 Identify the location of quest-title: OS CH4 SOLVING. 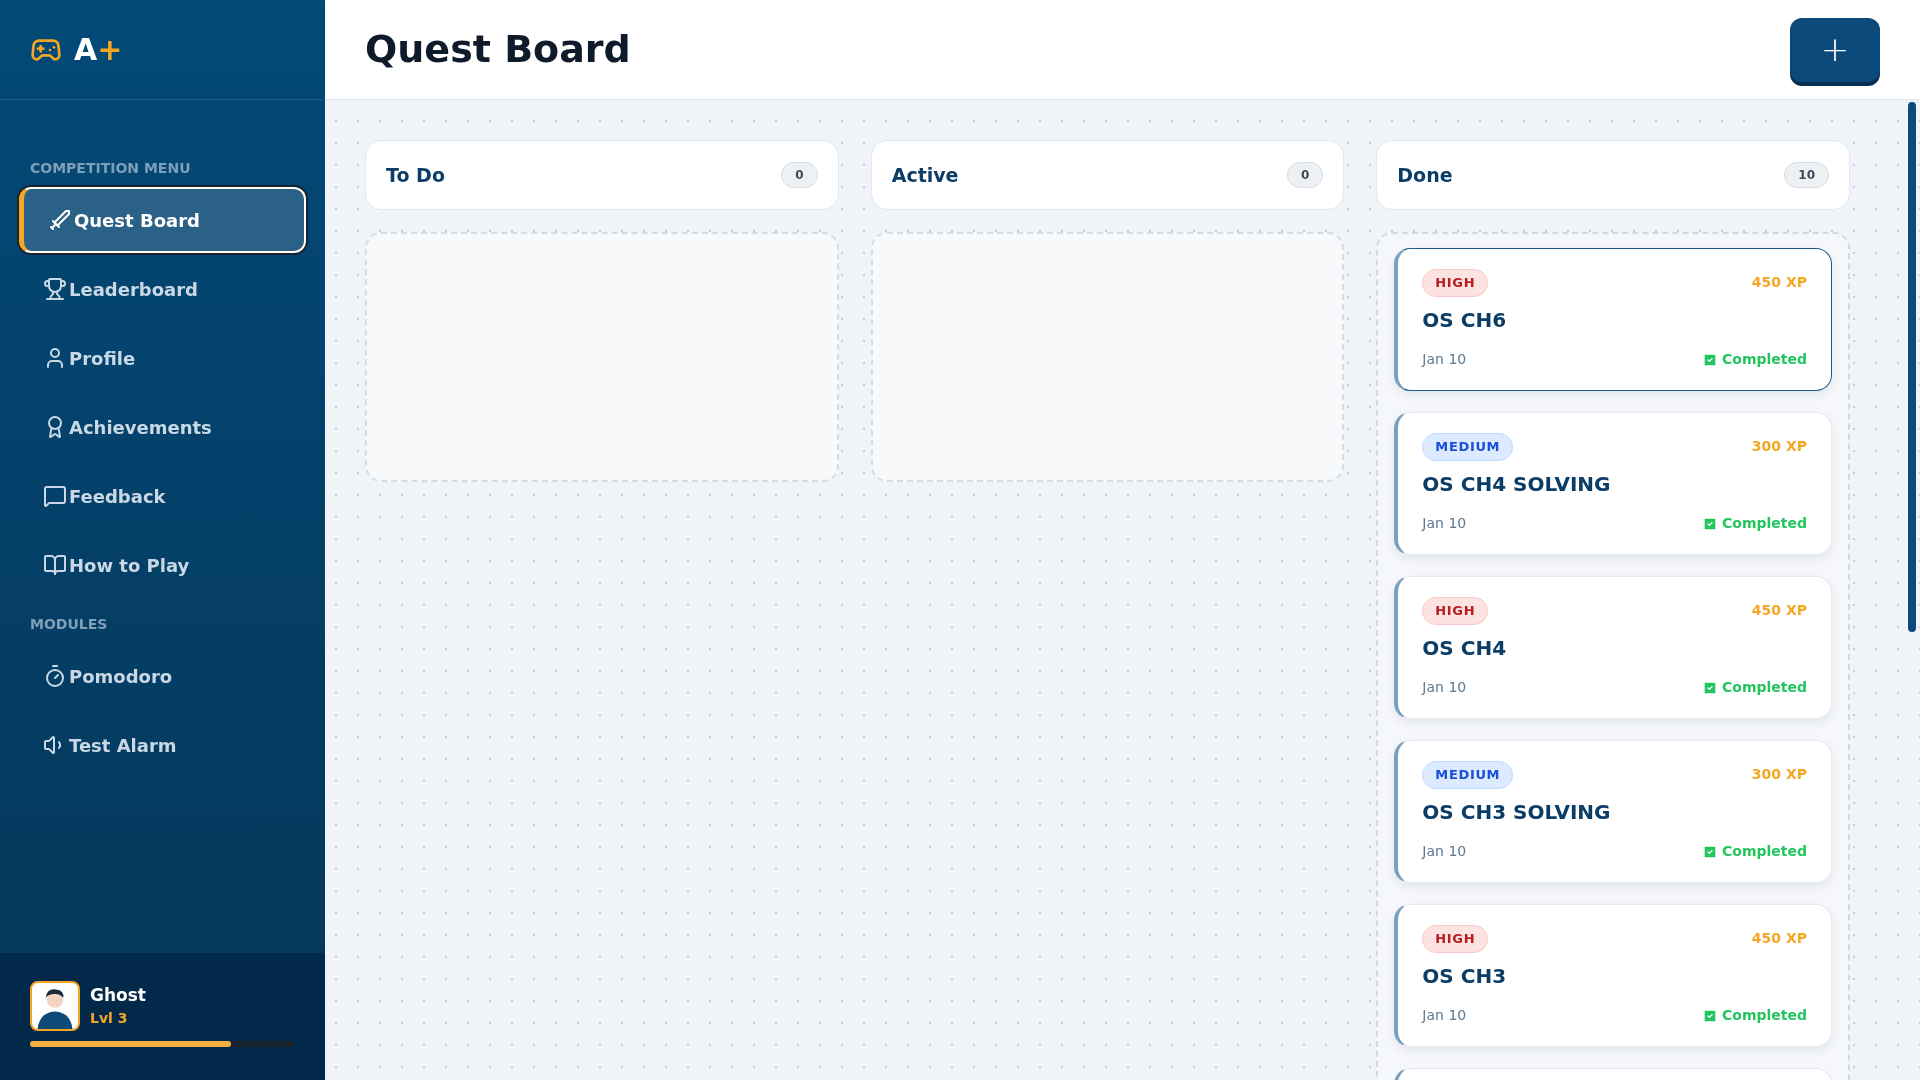
(1517, 484).